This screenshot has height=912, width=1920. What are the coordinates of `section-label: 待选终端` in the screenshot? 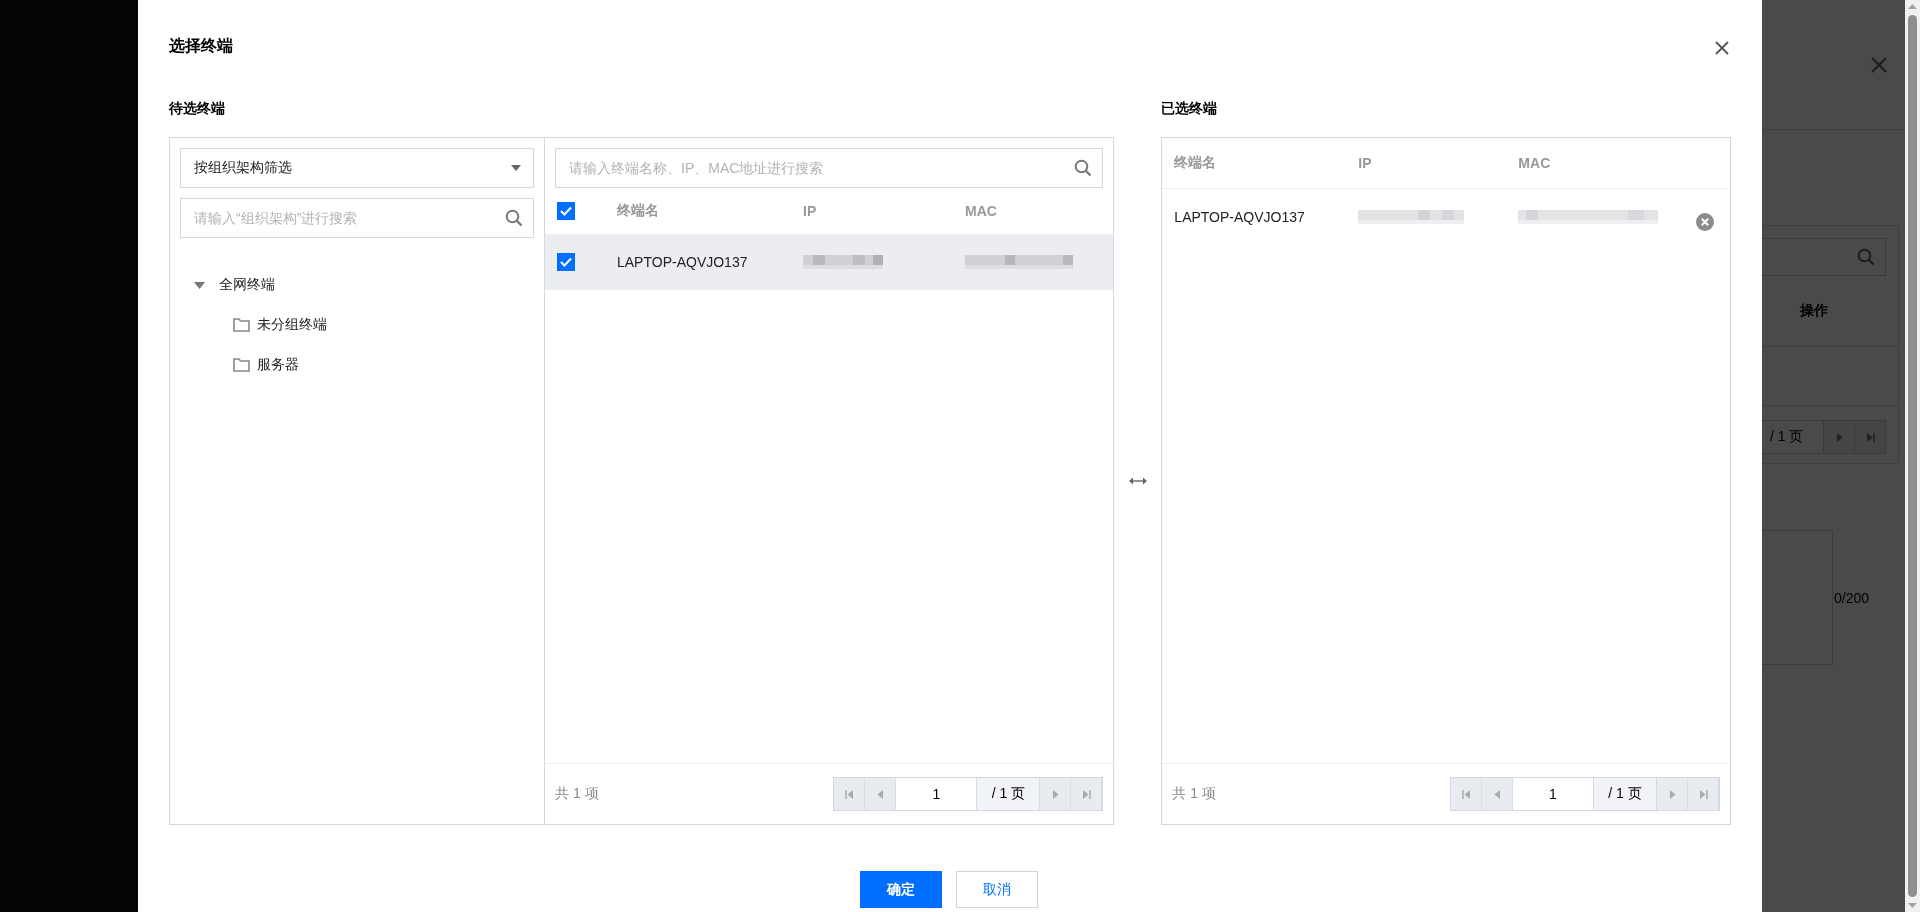 It's located at (197, 108).